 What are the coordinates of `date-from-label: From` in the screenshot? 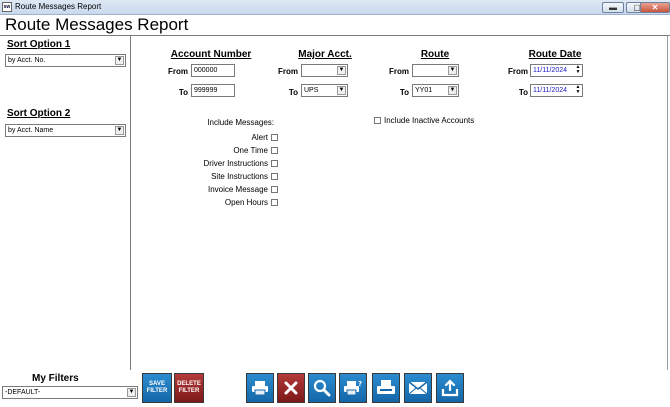 It's located at (518, 71).